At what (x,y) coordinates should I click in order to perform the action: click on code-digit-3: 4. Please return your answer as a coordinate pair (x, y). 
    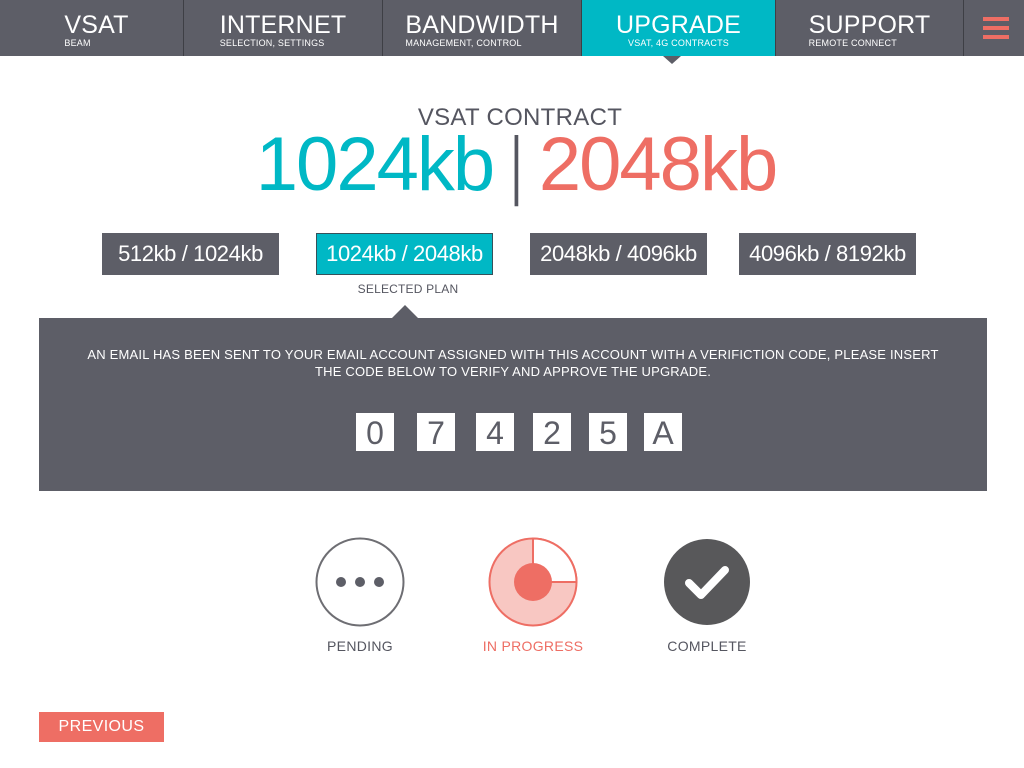
    Looking at the image, I should click on (495, 432).